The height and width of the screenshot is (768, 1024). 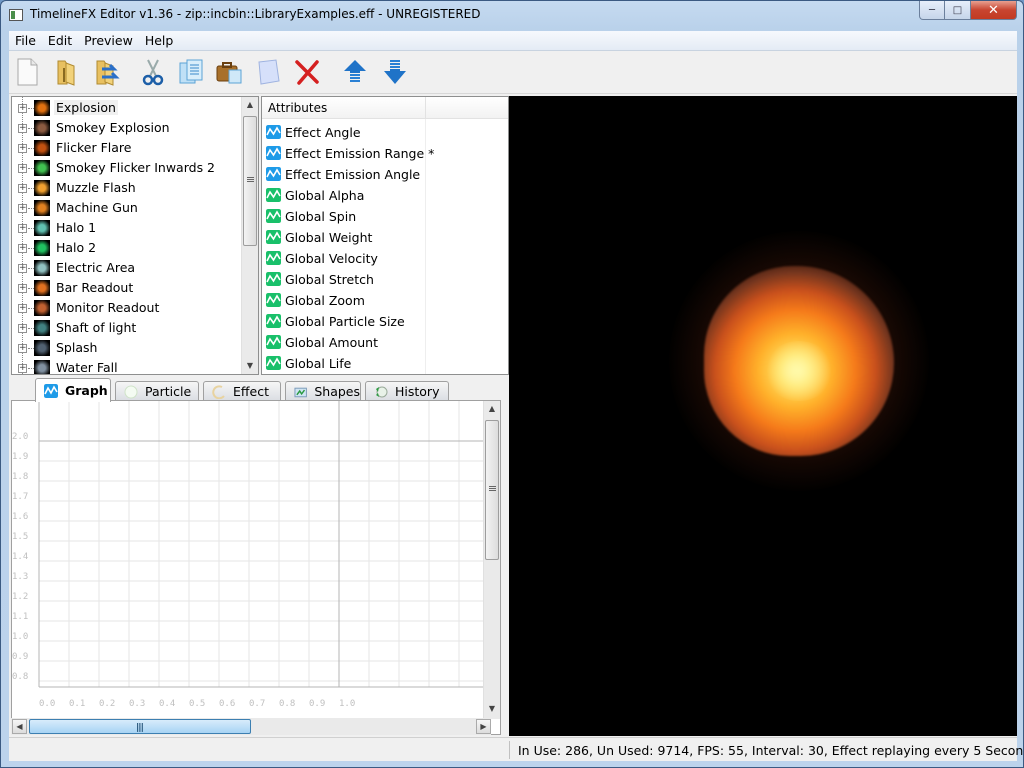 What do you see at coordinates (492, 709) in the screenshot?
I see `graph-scroll-down-icon: ▼` at bounding box center [492, 709].